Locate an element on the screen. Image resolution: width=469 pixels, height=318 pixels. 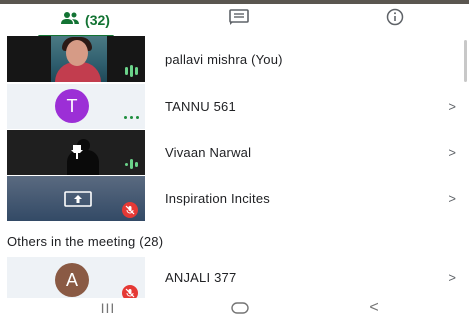
avatar-tile: T is located at coordinates (76, 106).